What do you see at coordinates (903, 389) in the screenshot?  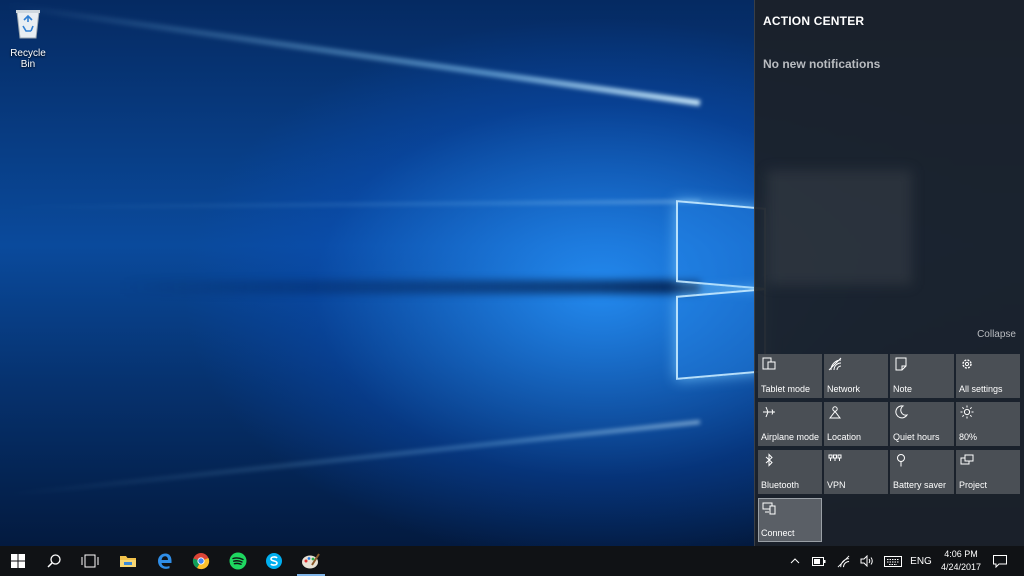 I see `tile-label: Note` at bounding box center [903, 389].